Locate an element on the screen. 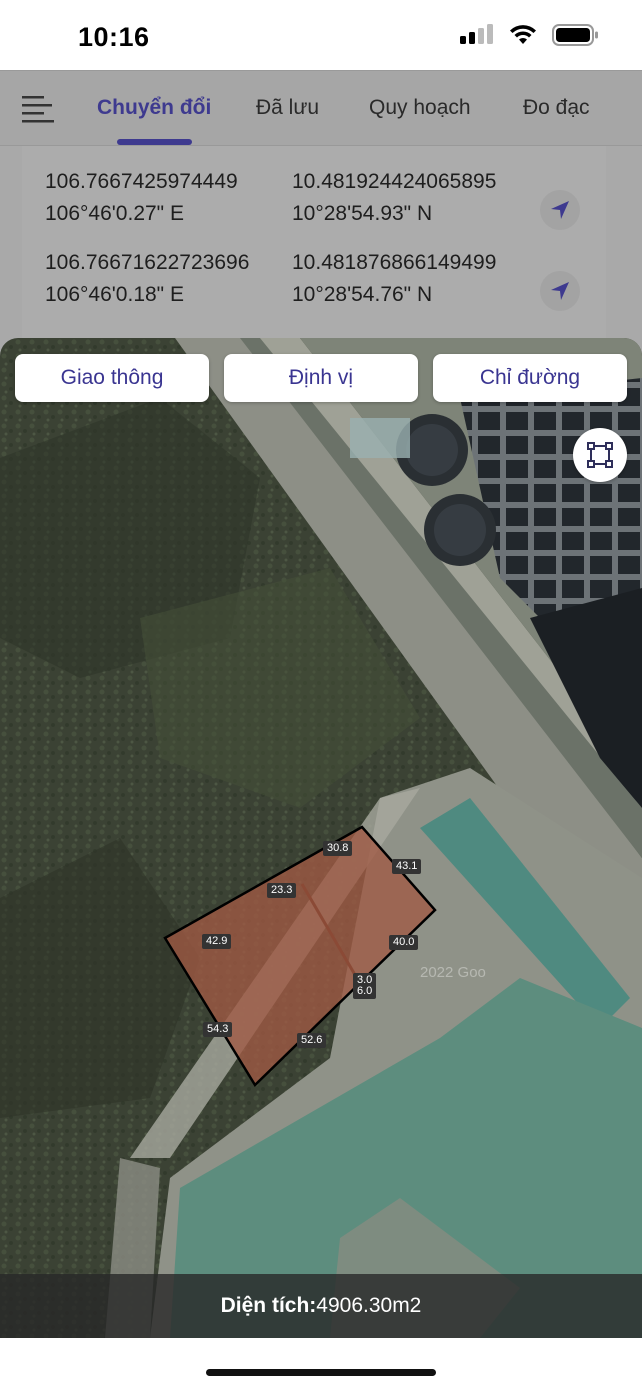 The image size is (642, 1389). status-time: 10:16 is located at coordinates (114, 37).